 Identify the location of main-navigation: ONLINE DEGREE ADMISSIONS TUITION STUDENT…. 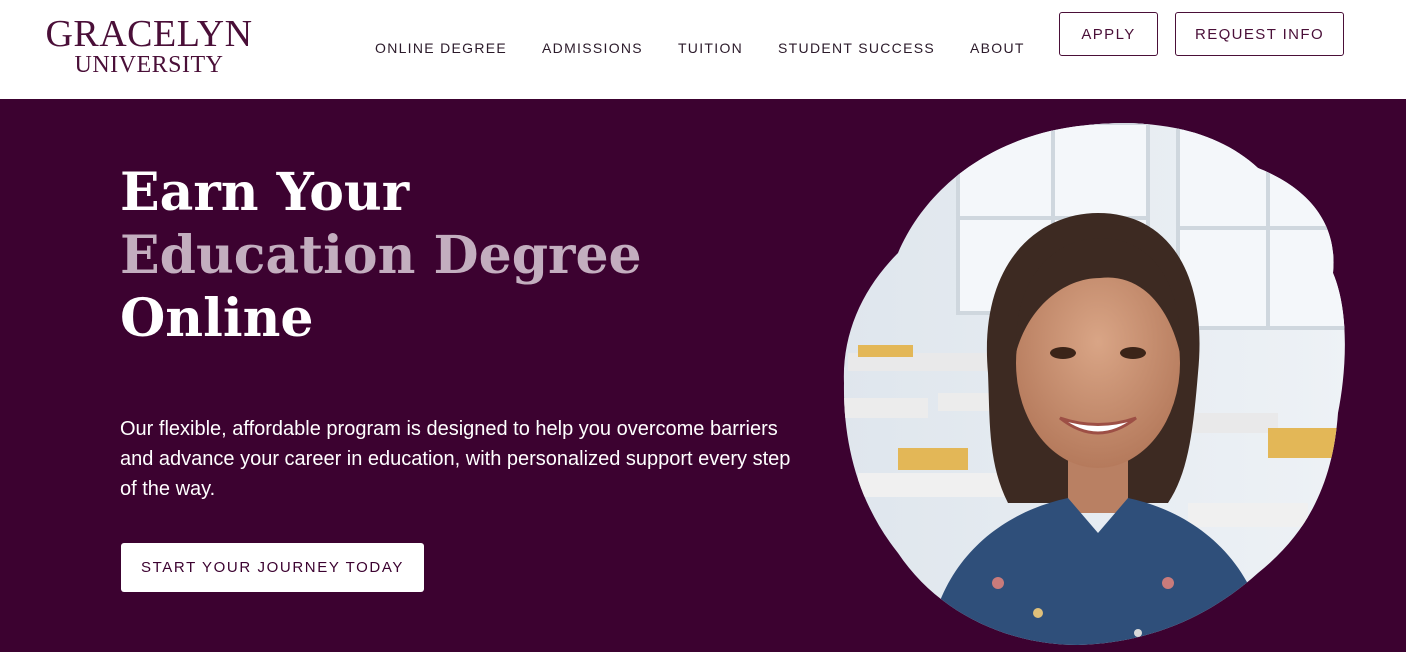
(700, 49).